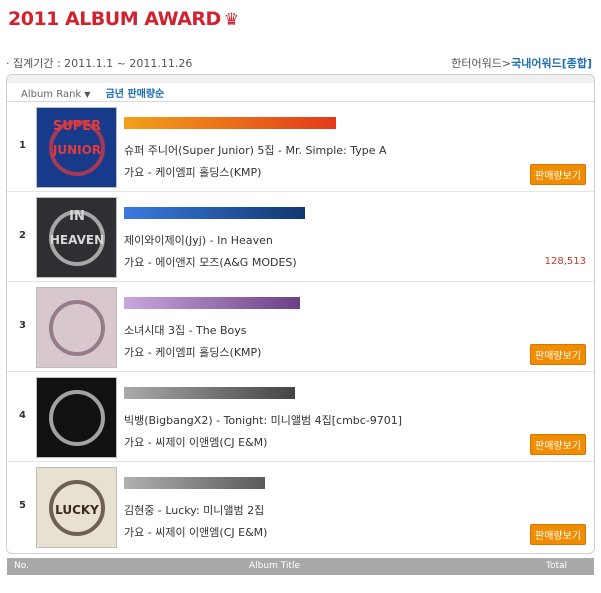  What do you see at coordinates (99, 63) in the screenshot?
I see `period-text: · 집계기간 : 2011.1.1 ~ 2011.11.26` at bounding box center [99, 63].